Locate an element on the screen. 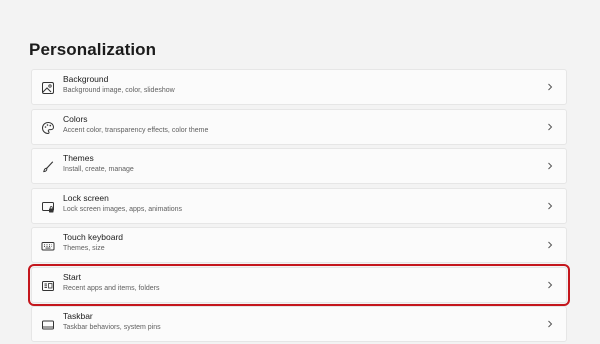 This screenshot has height=344, width=600. image-icon is located at coordinates (48, 88).